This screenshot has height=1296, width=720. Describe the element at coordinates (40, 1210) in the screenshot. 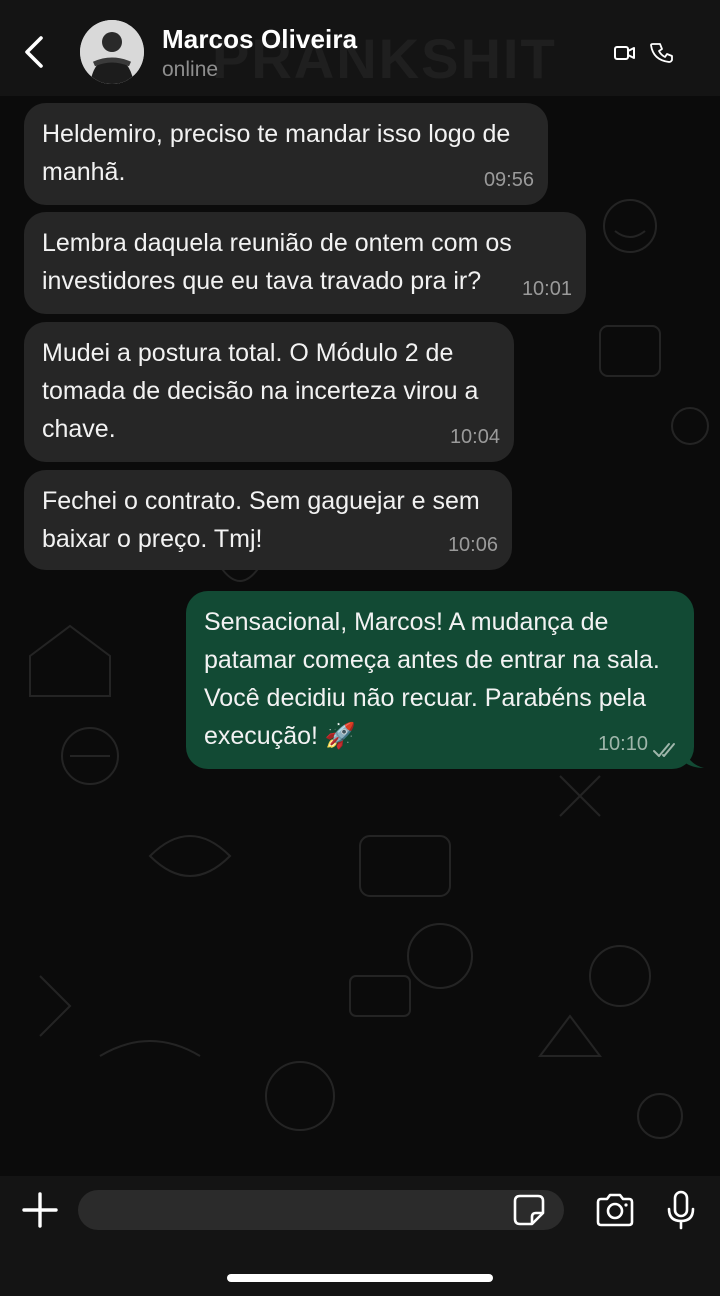

I see `plus-icon` at that location.